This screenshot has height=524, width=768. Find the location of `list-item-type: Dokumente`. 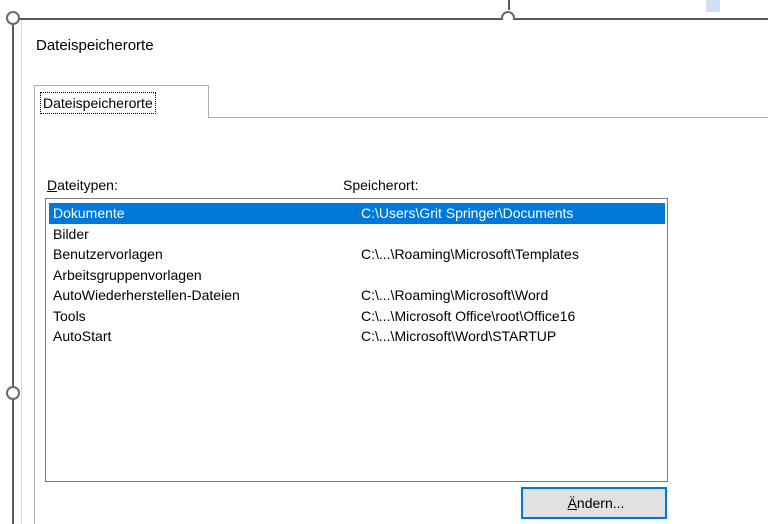

list-item-type: Dokumente is located at coordinates (89, 213).